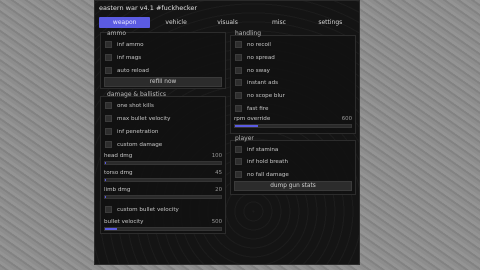 The image size is (480, 270). I want to click on checkbox-fast-fire: fast fire, so click(251, 108).